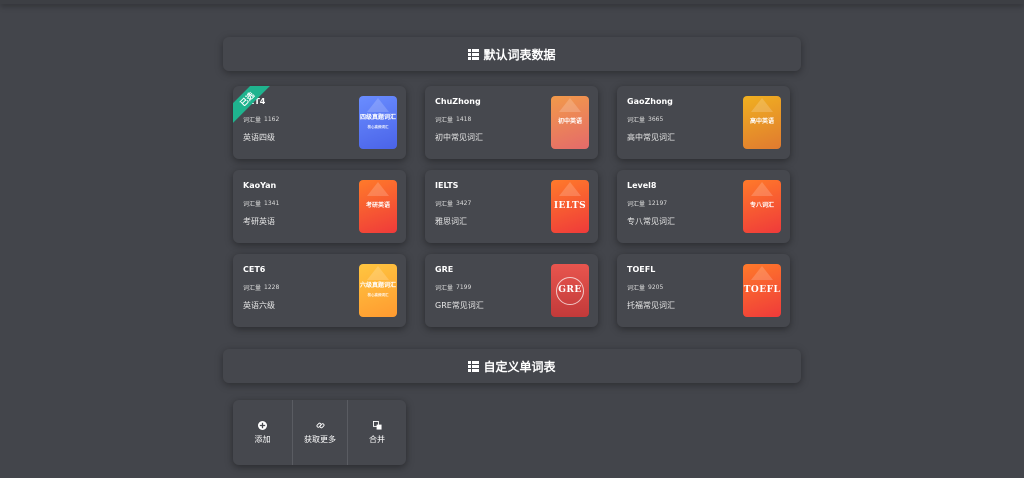  Describe the element at coordinates (377, 439) in the screenshot. I see `merge-label: 合并` at that location.